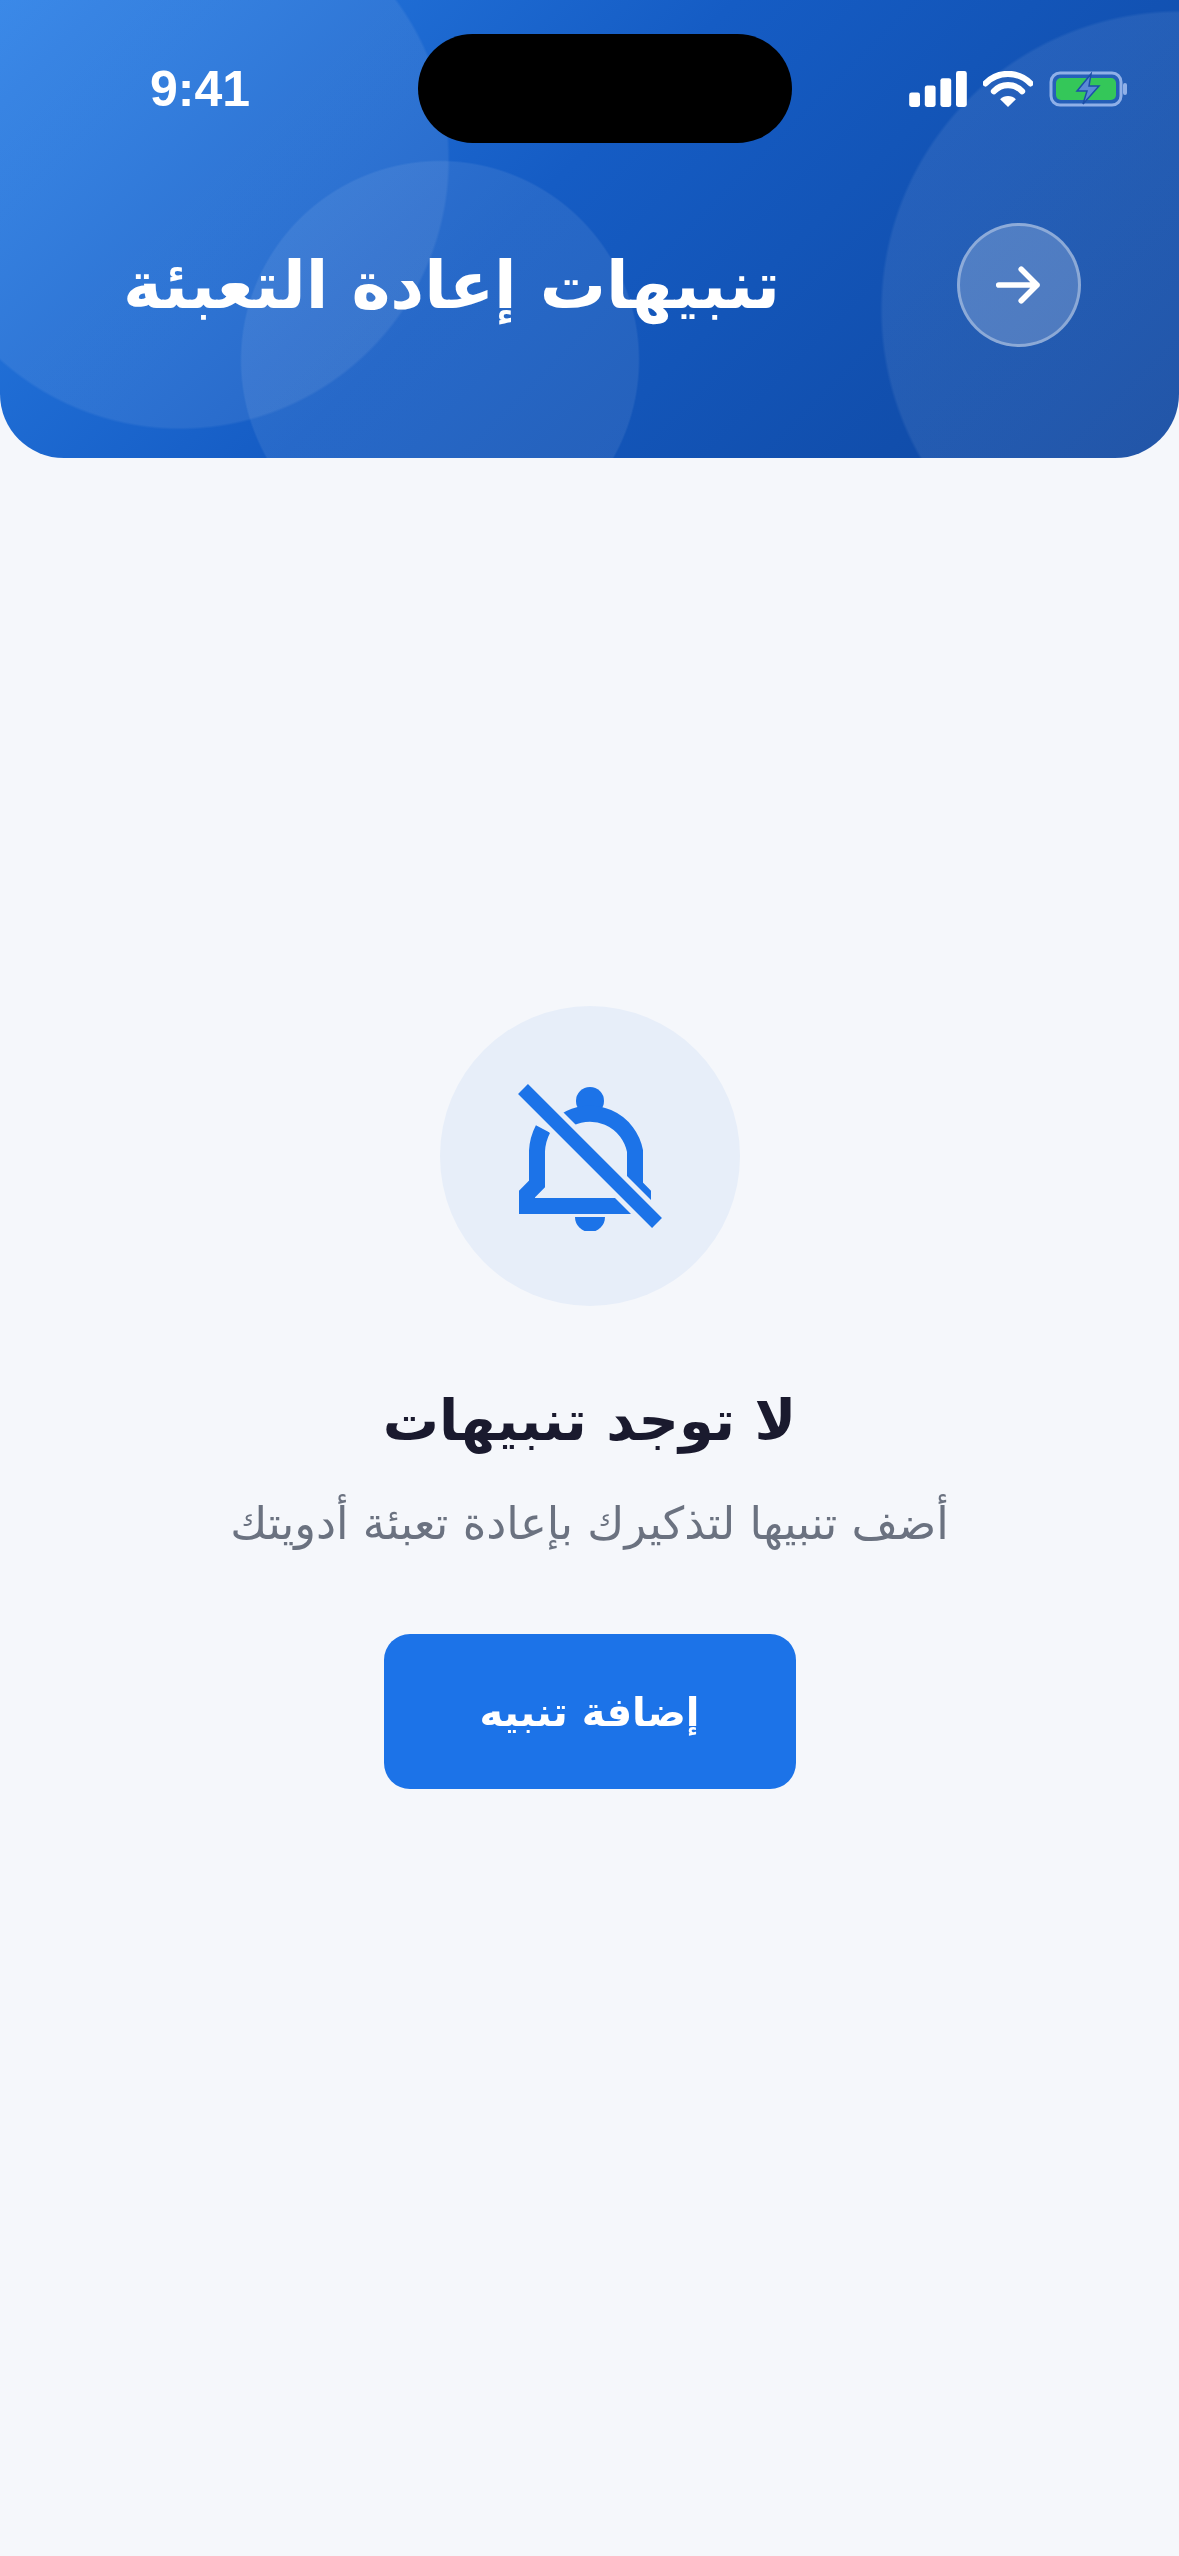  I want to click on signal-icon, so click(938, 88).